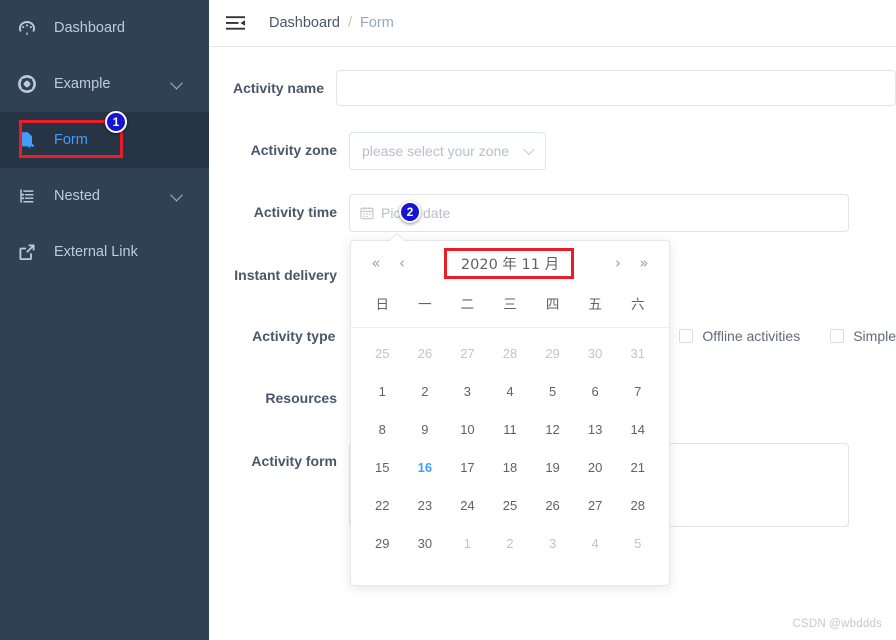 The height and width of the screenshot is (640, 896). I want to click on date-cell: 14, so click(637, 429).